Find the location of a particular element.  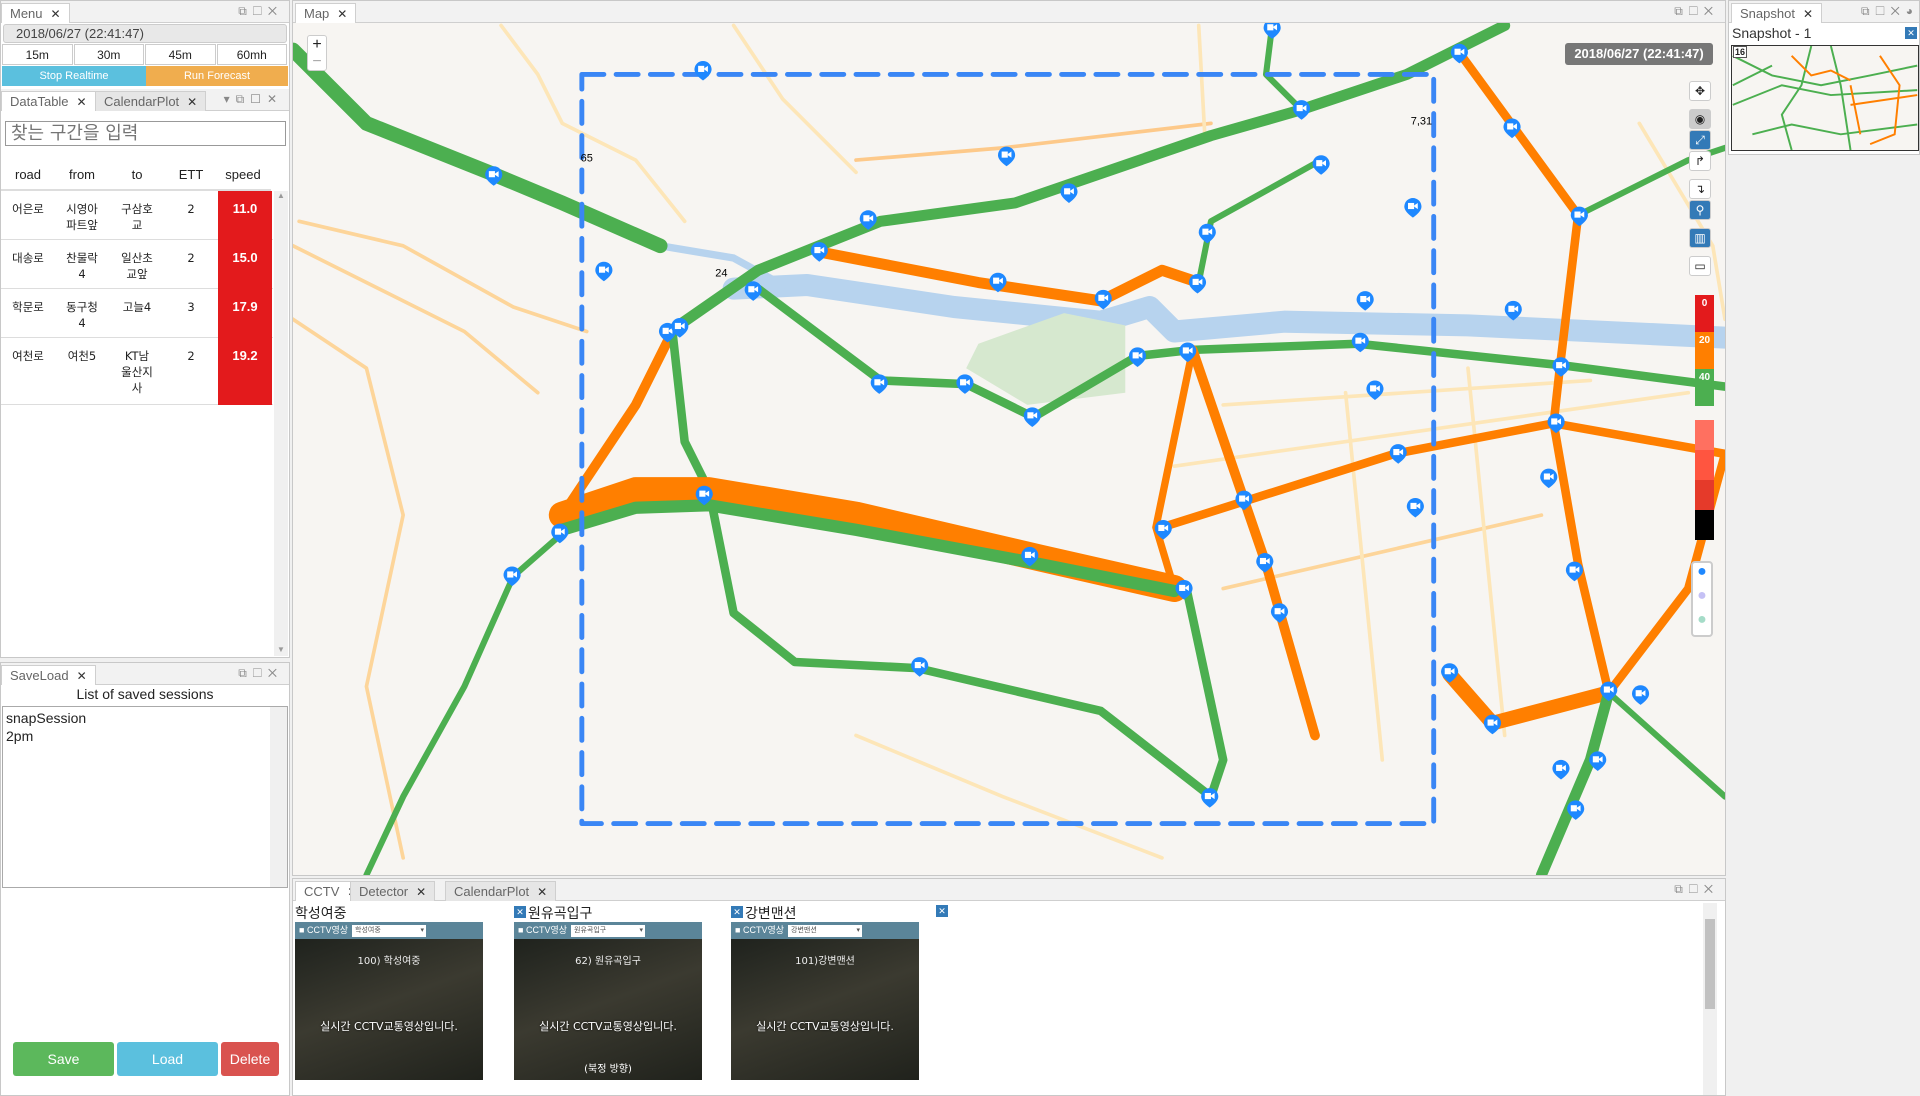

list-scrollbar is located at coordinates (278, 797).